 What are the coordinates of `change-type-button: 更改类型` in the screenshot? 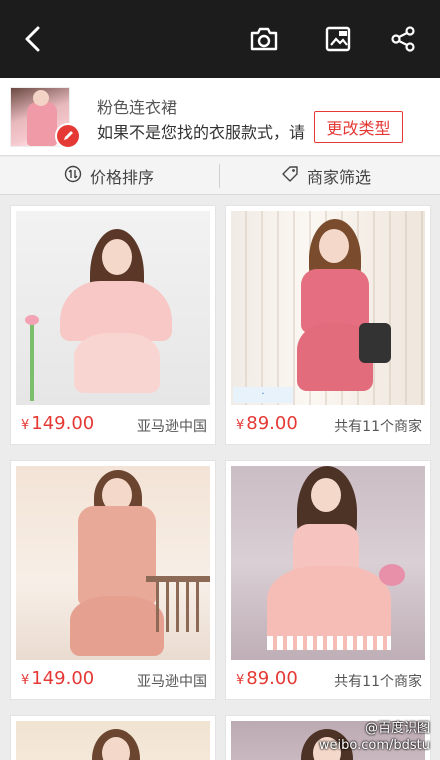 It's located at (358, 127).